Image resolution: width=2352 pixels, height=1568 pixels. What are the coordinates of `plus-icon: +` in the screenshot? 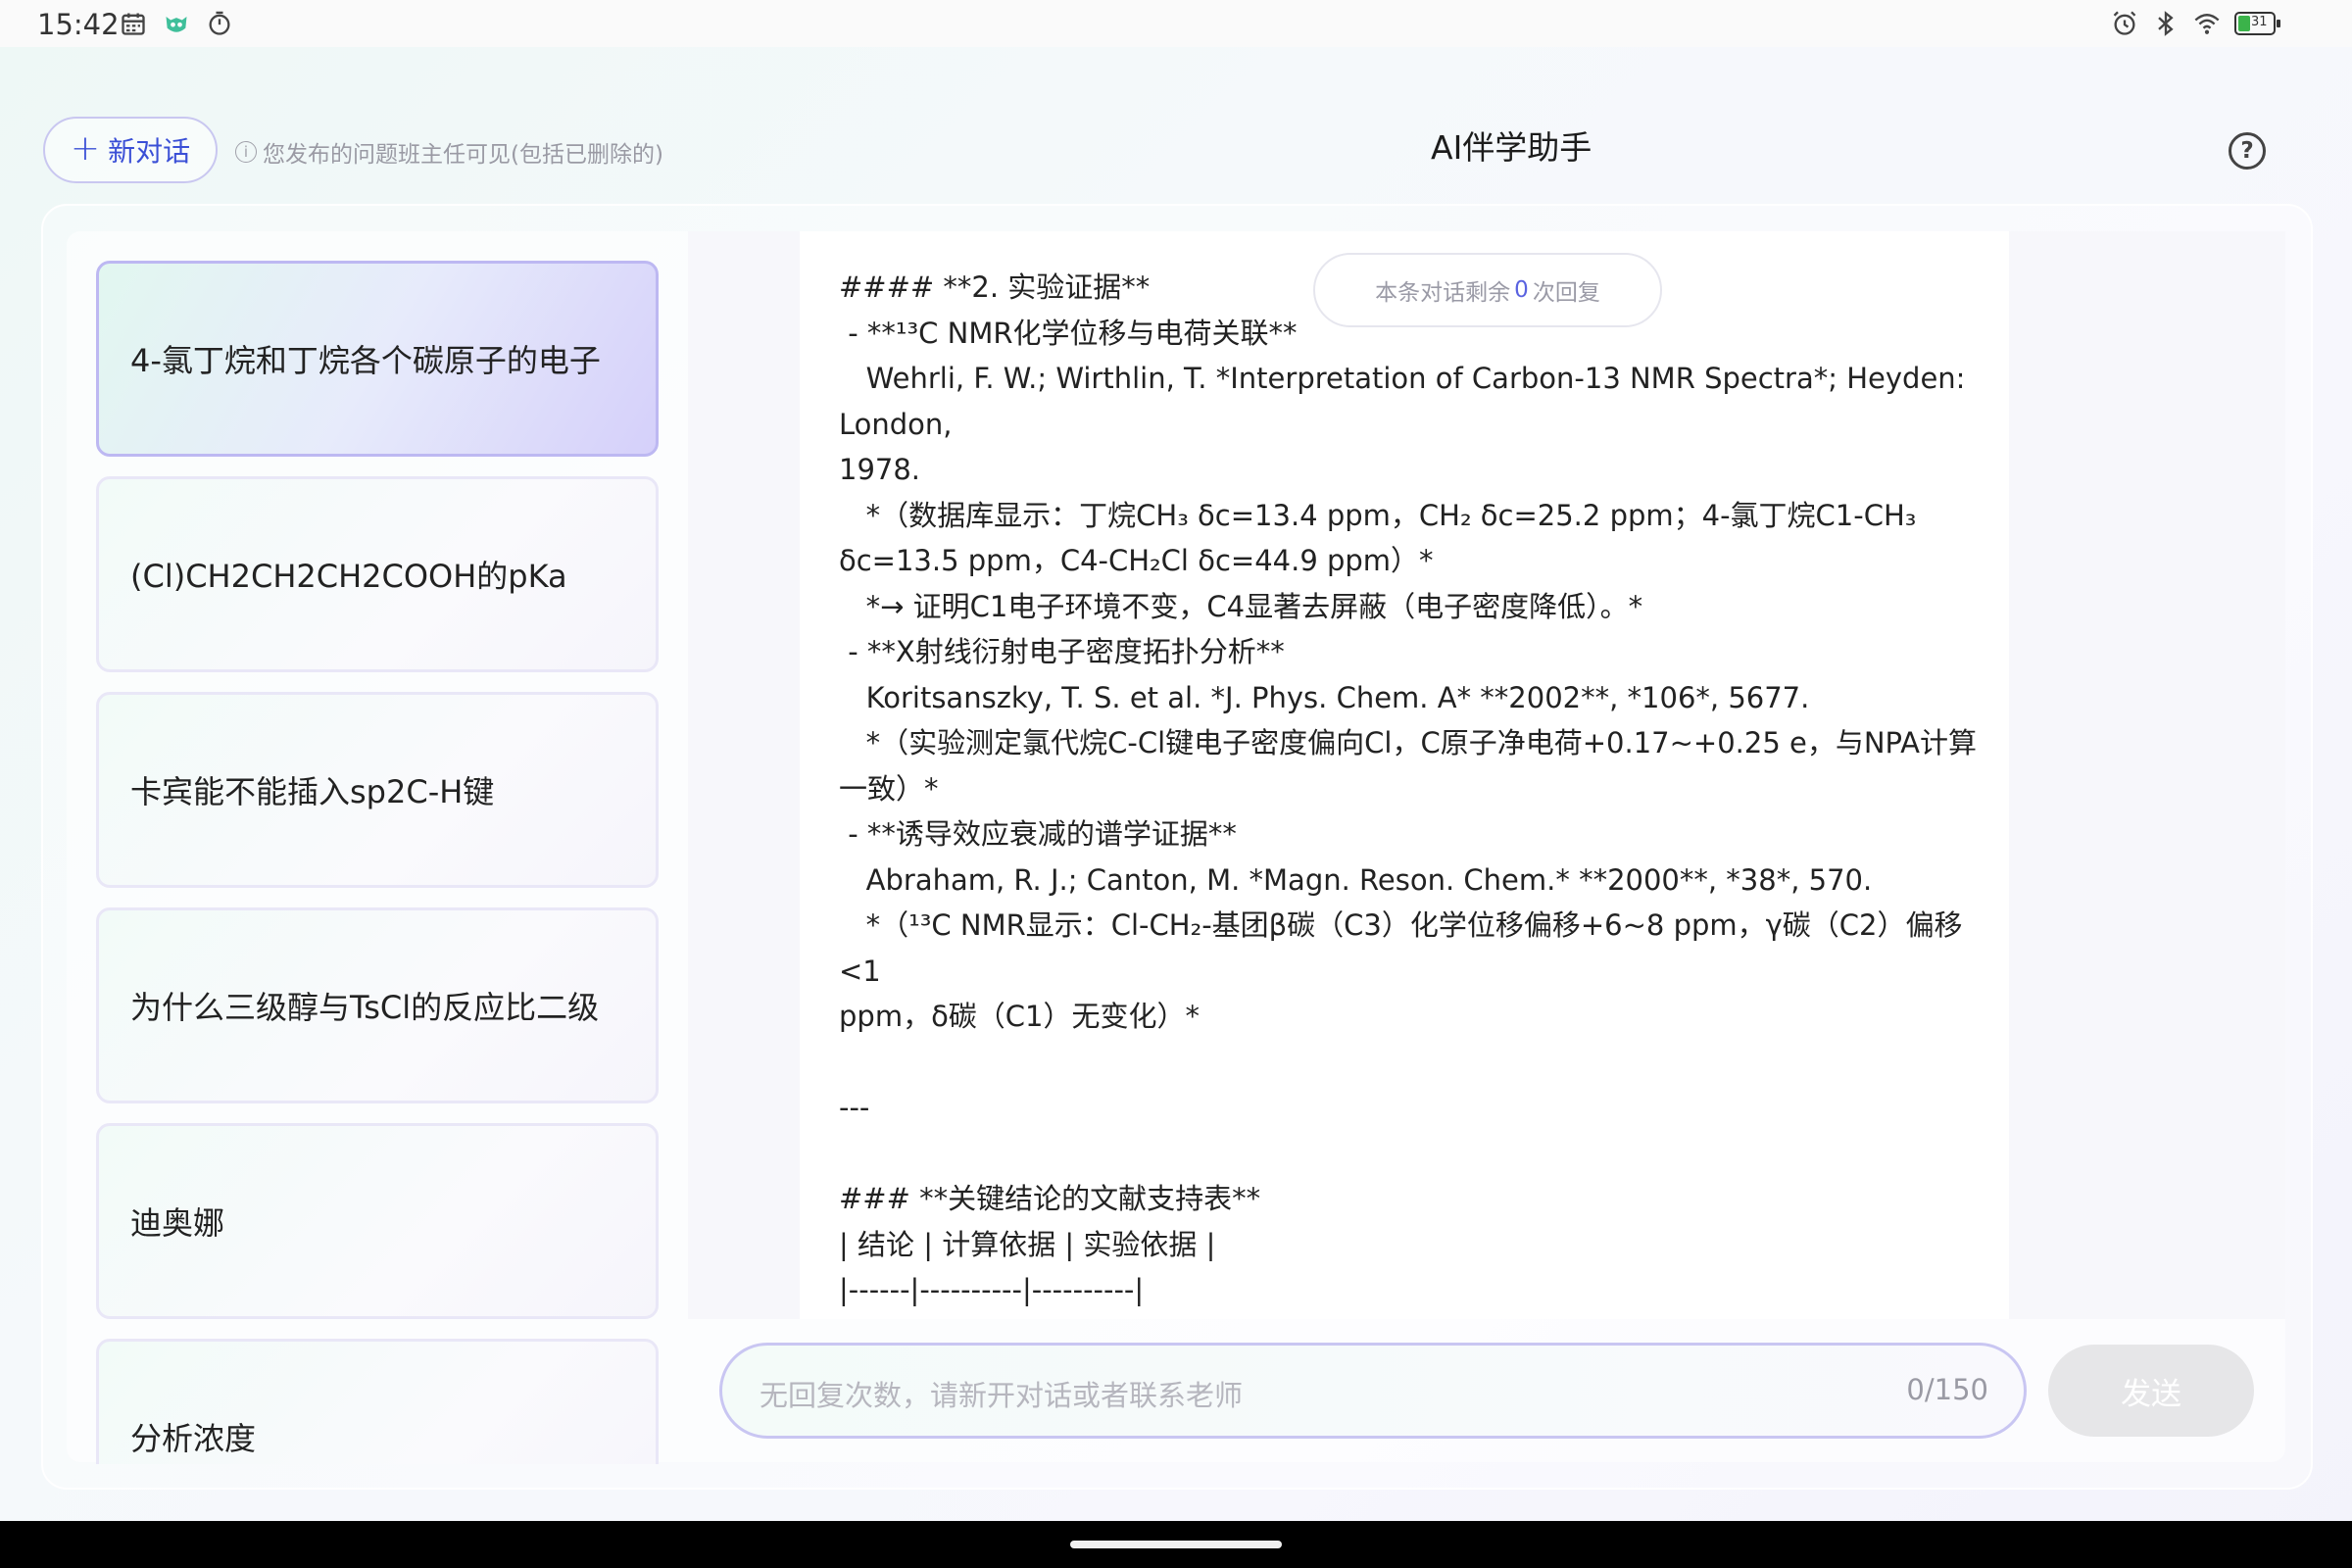 It's located at (85, 148).